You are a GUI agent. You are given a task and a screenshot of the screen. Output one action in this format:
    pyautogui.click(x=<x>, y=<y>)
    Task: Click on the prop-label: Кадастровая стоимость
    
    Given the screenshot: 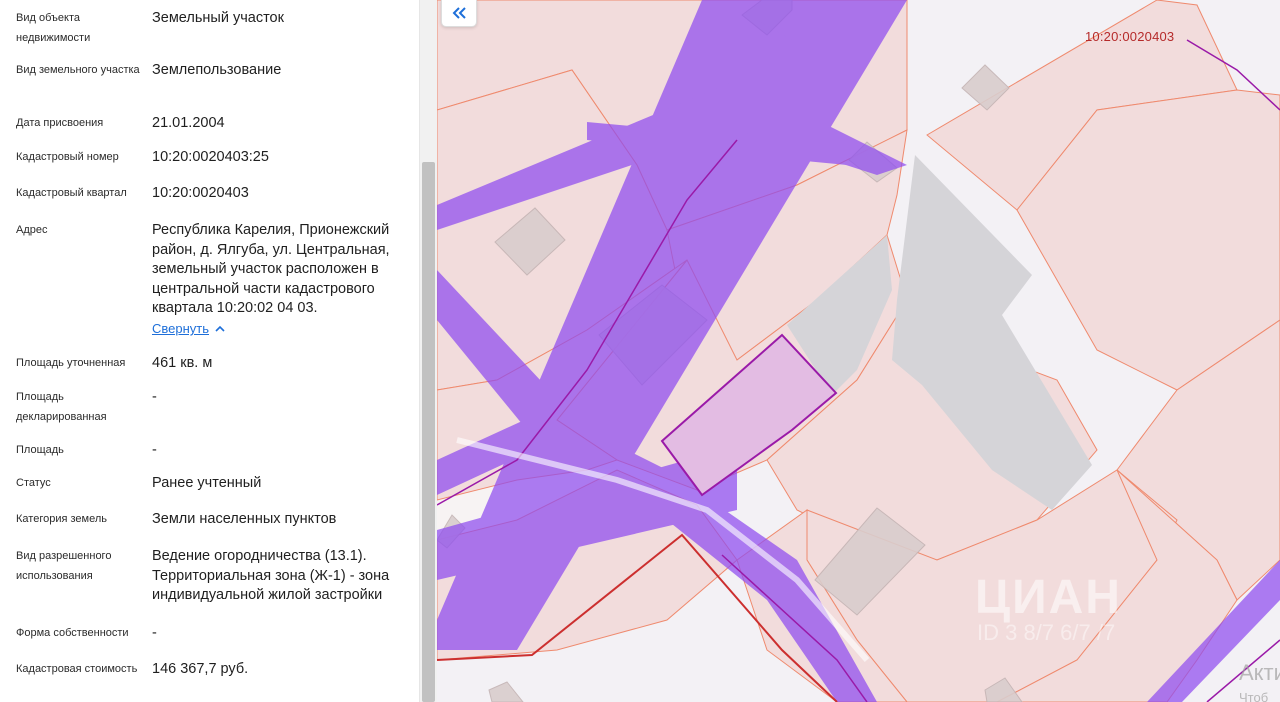 What is the action you would take?
    pyautogui.click(x=77, y=669)
    